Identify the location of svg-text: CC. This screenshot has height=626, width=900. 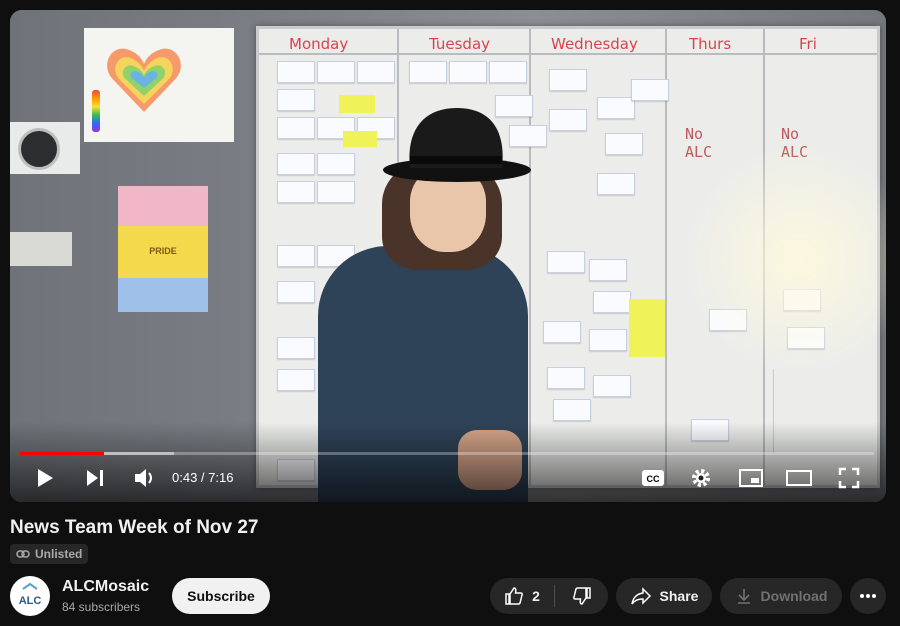
(653, 479).